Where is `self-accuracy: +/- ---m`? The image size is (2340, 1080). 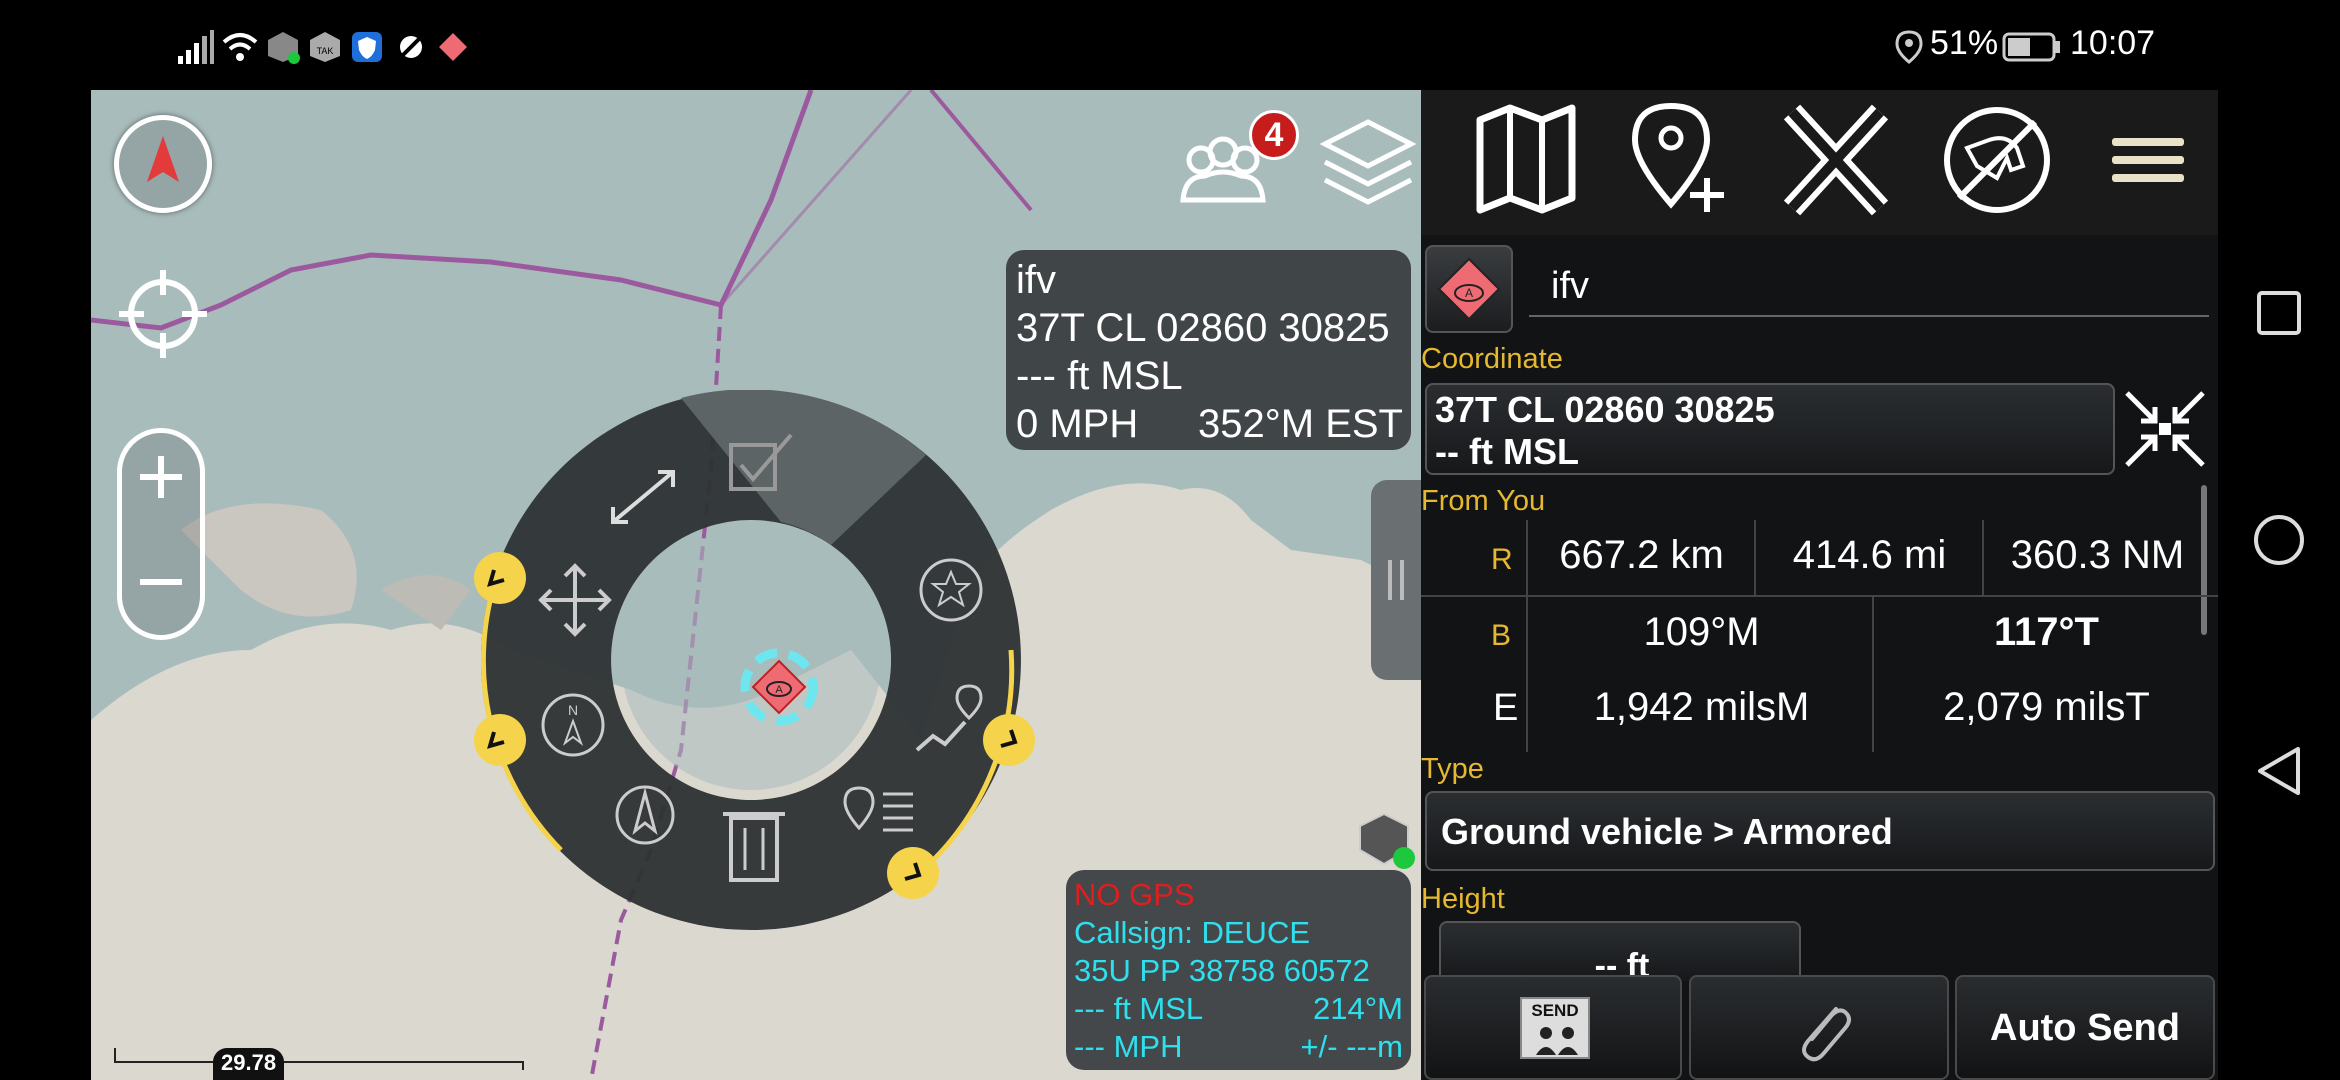
self-accuracy: +/- ---m is located at coordinates (1351, 1046).